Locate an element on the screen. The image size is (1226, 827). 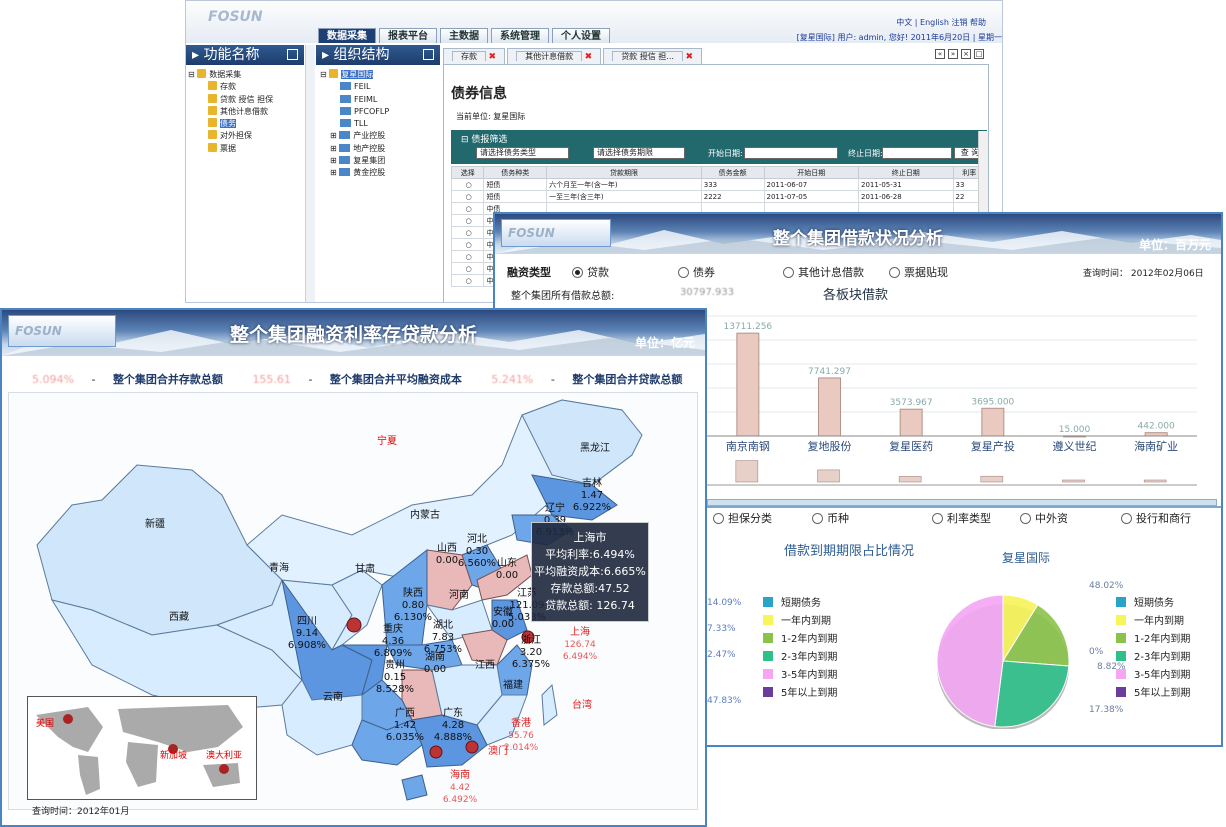
table-header: 贷款期限 is located at coordinates (624, 172).